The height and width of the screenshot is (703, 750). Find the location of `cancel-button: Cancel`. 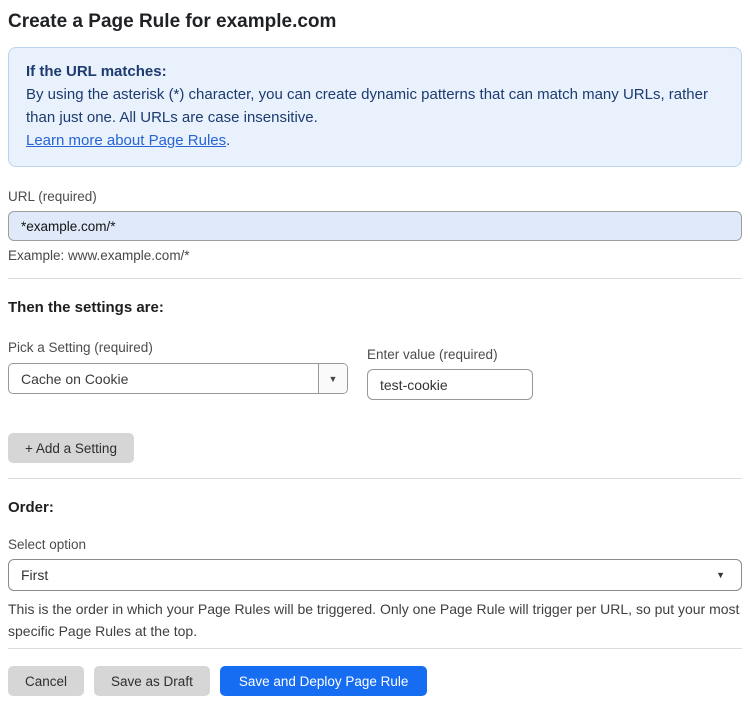

cancel-button: Cancel is located at coordinates (46, 681).